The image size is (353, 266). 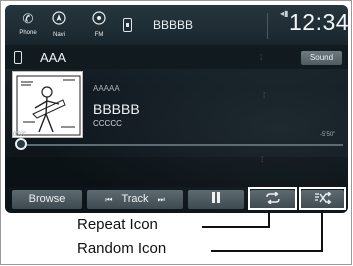 I want to click on repeat-leader-h, so click(x=236, y=227).